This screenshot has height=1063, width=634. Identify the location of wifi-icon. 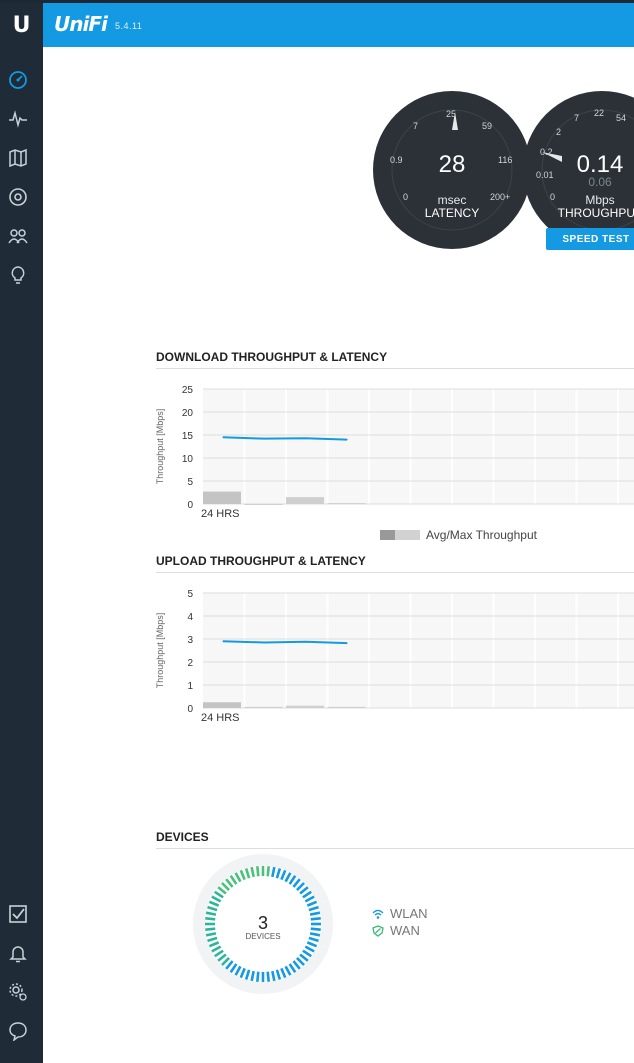
(378, 914).